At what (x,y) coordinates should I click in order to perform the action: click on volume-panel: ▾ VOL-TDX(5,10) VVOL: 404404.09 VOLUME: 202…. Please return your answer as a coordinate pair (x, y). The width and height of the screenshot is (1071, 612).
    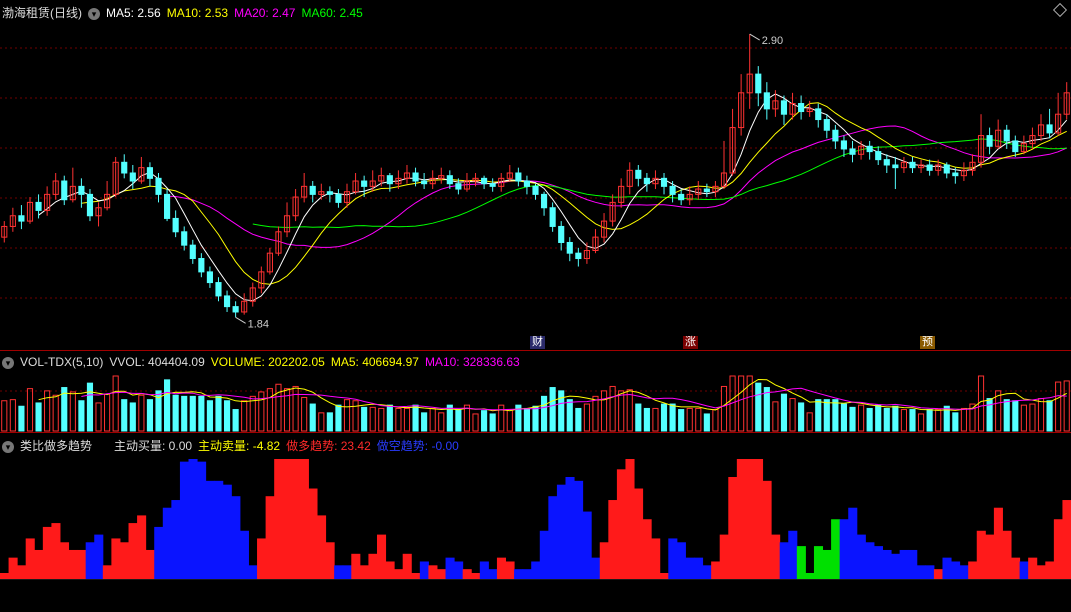
    Looking at the image, I should click on (535, 391).